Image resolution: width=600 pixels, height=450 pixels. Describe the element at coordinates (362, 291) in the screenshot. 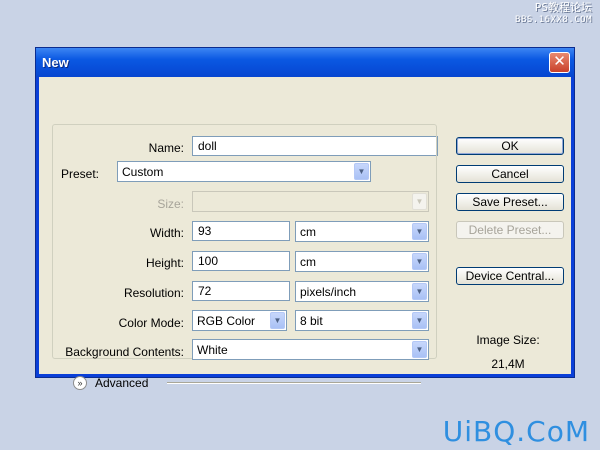

I see `resolution-unit-select: pixels/inch ▼` at that location.